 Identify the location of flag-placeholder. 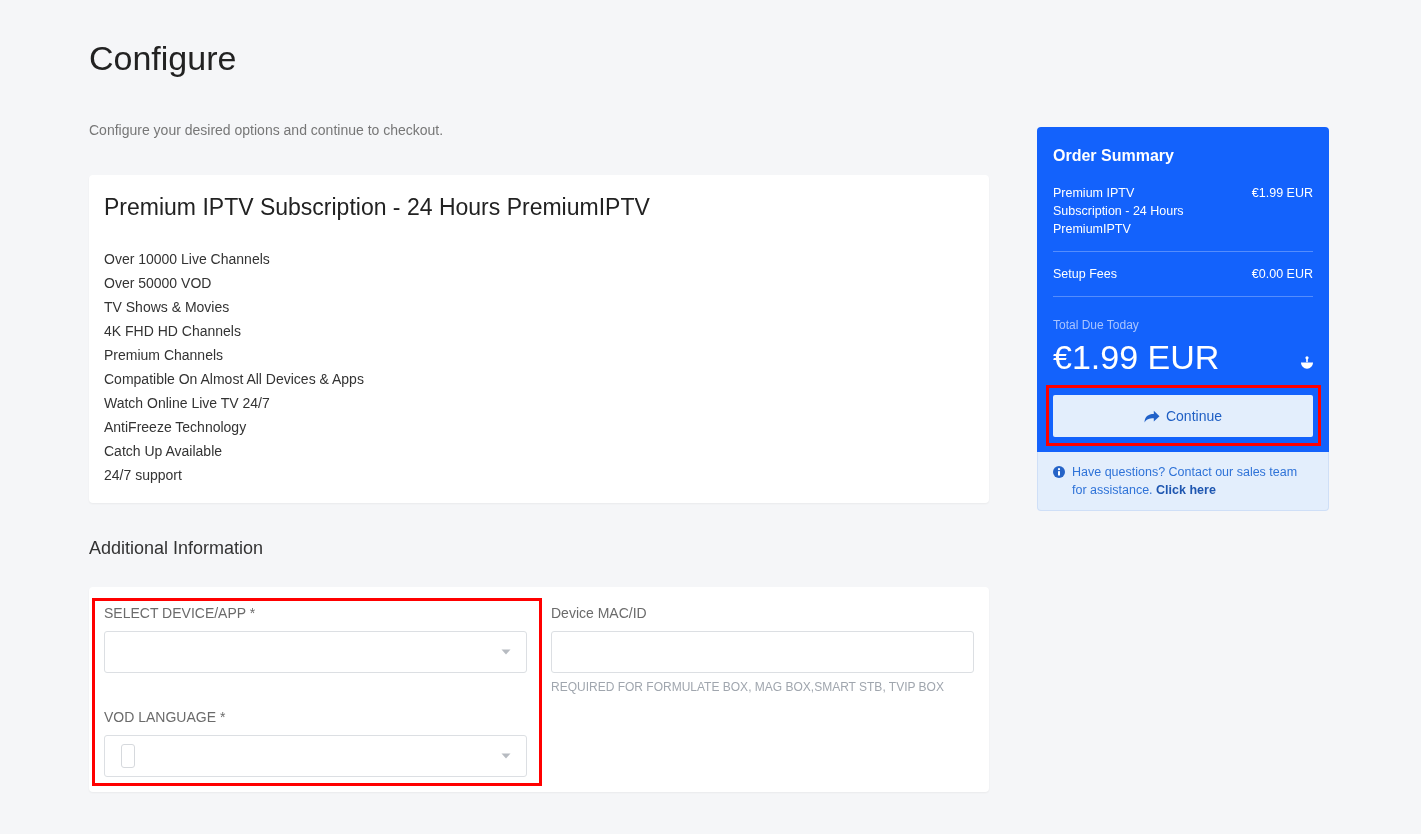
(128, 756).